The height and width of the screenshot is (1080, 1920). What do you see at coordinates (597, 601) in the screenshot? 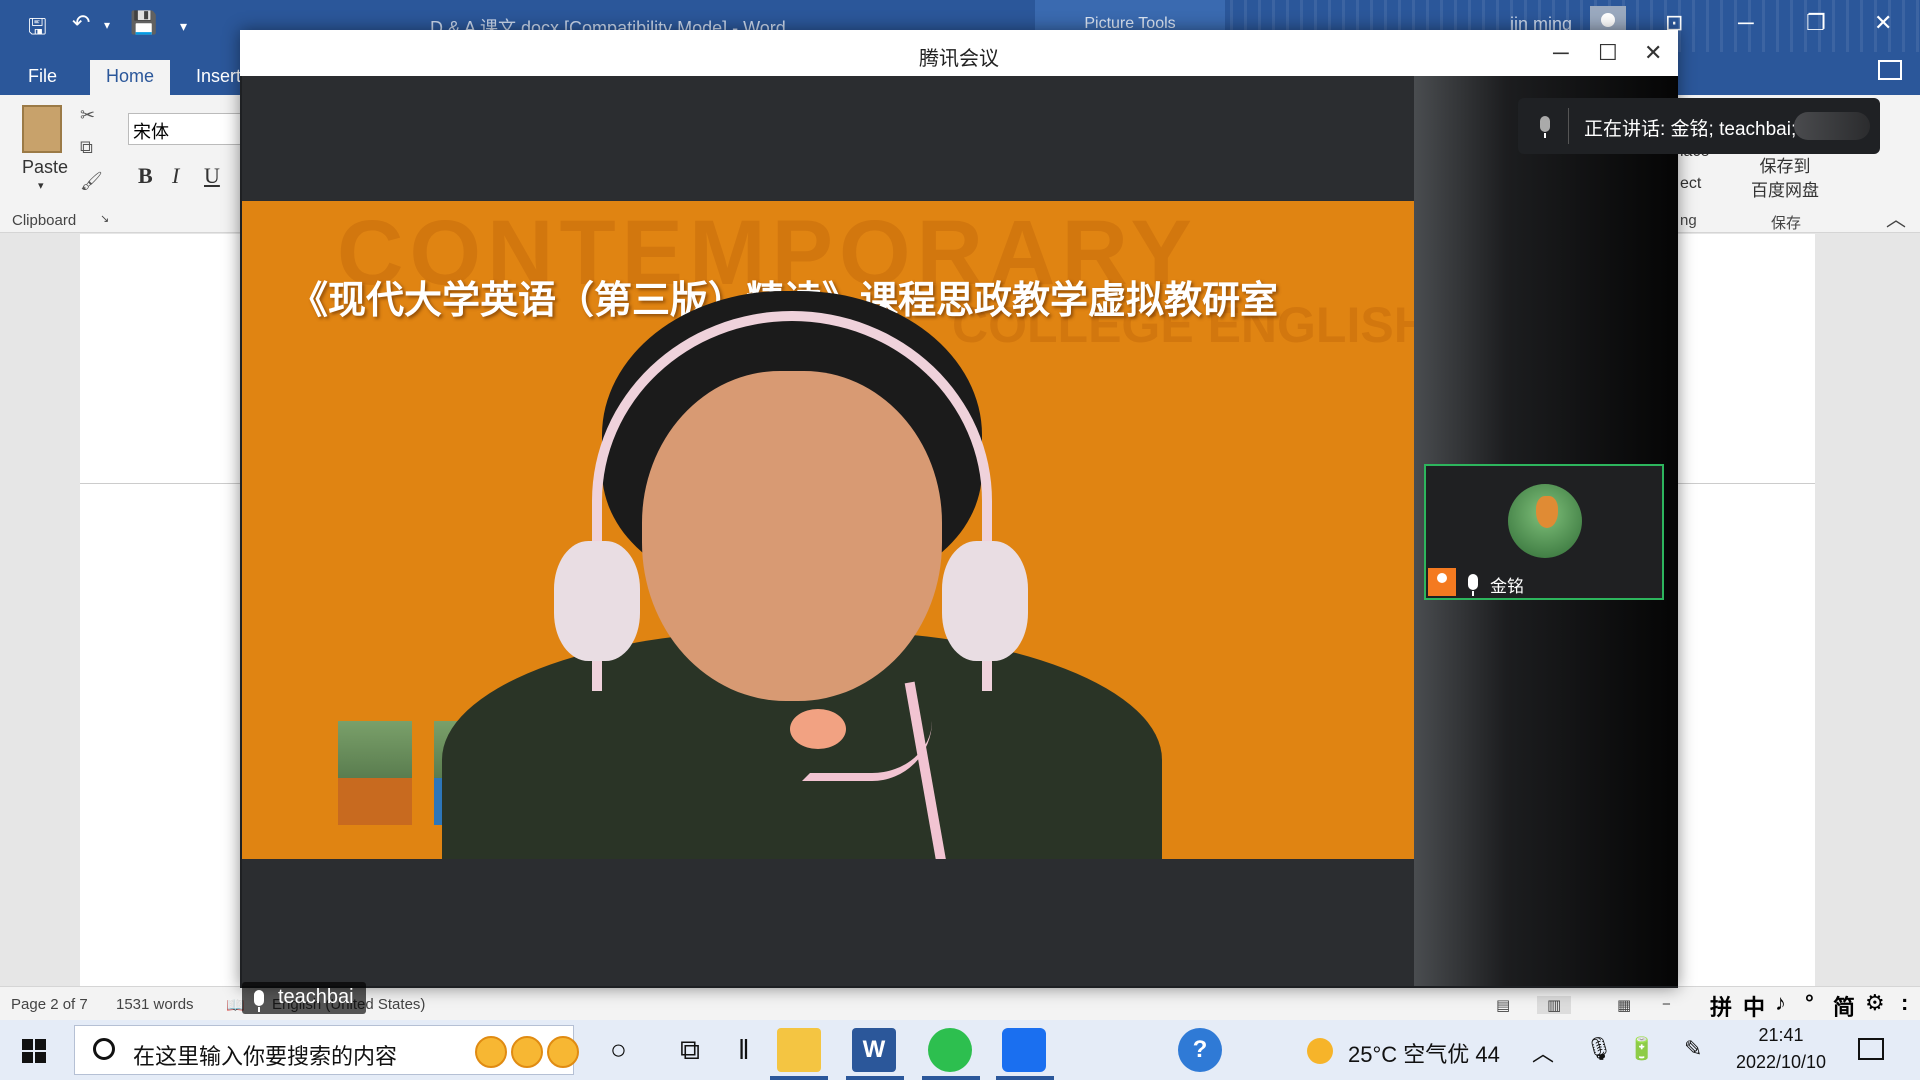
I see `headset-earcup-left` at bounding box center [597, 601].